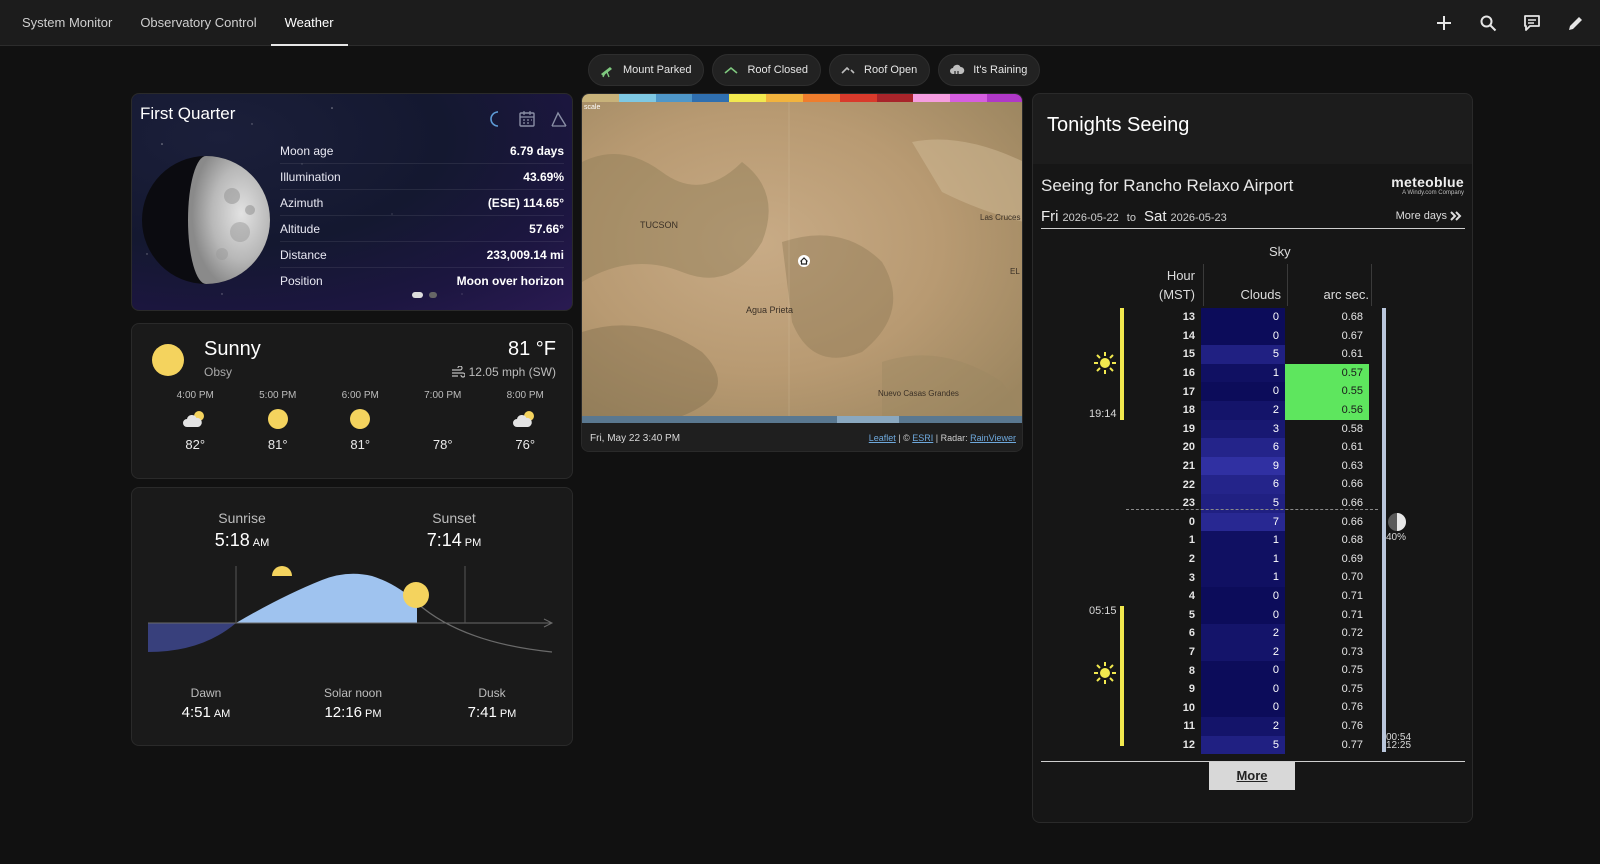 Image resolution: width=1600 pixels, height=864 pixels. I want to click on more-days-link: More days, so click(1429, 216).